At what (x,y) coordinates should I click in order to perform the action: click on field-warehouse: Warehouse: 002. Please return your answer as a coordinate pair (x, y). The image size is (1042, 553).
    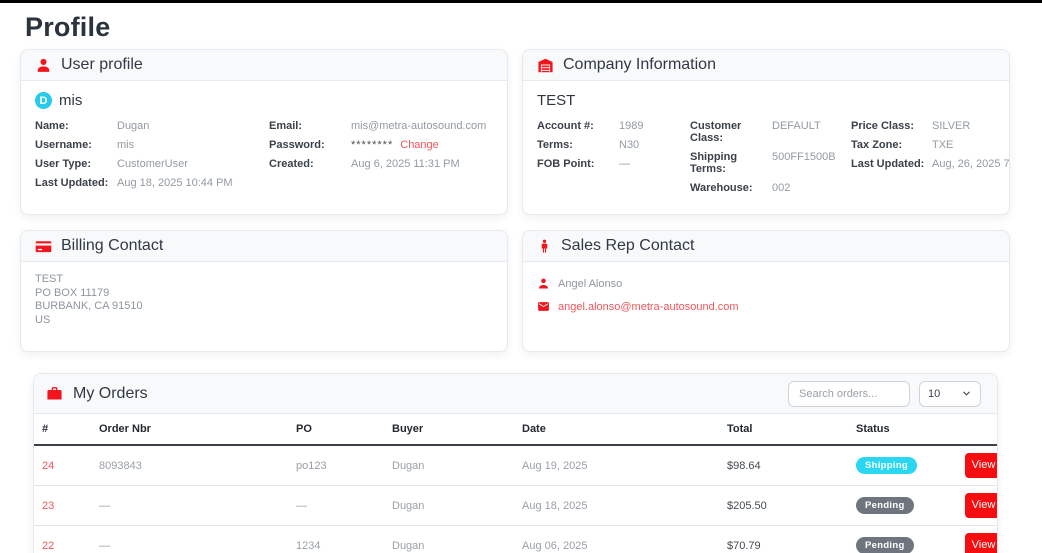
    Looking at the image, I should click on (740, 188).